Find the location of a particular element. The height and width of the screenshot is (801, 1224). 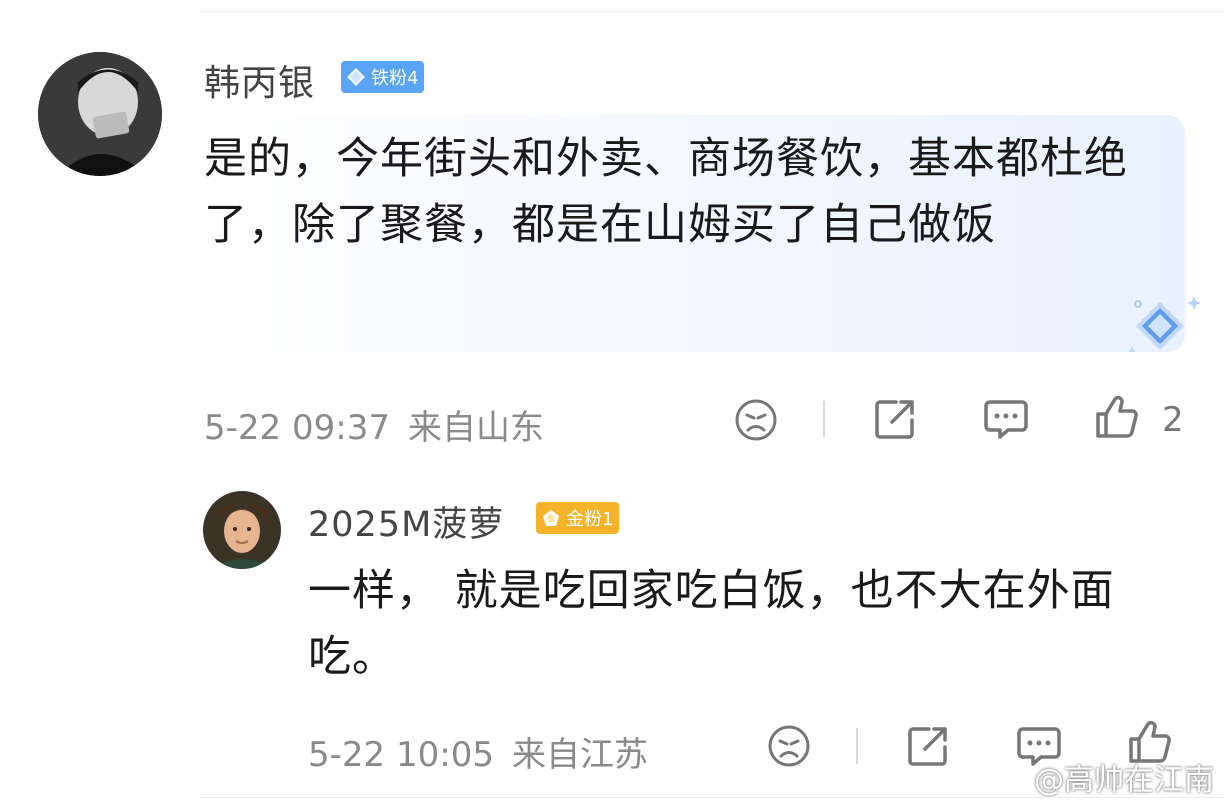

watermark: @高帅在江南 is located at coordinates (1105, 777).